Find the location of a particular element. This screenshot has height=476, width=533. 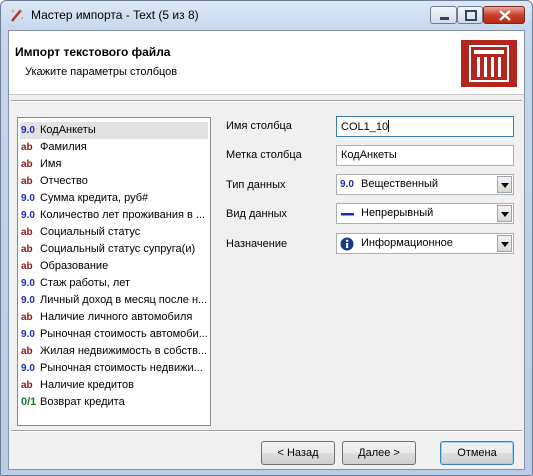

column-name-value: COL1_10 is located at coordinates (365, 127).